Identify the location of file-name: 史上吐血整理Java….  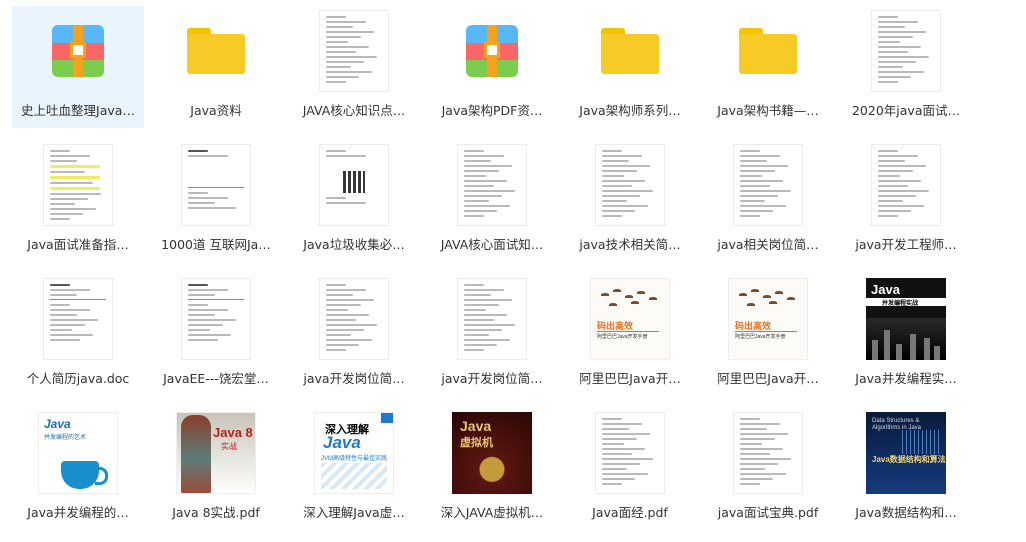
(78, 110).